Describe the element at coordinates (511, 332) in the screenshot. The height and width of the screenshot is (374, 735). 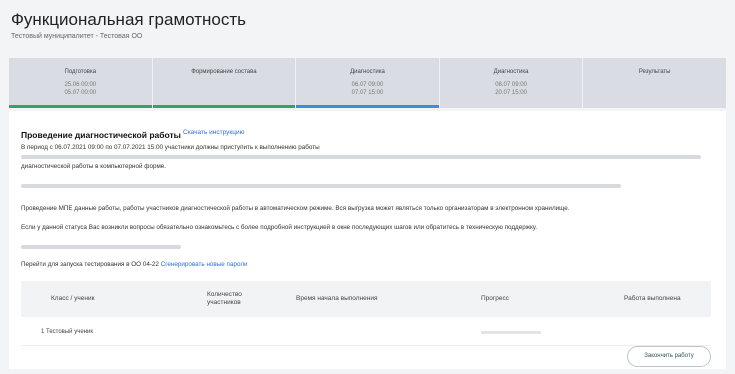
I see `row-progress` at that location.